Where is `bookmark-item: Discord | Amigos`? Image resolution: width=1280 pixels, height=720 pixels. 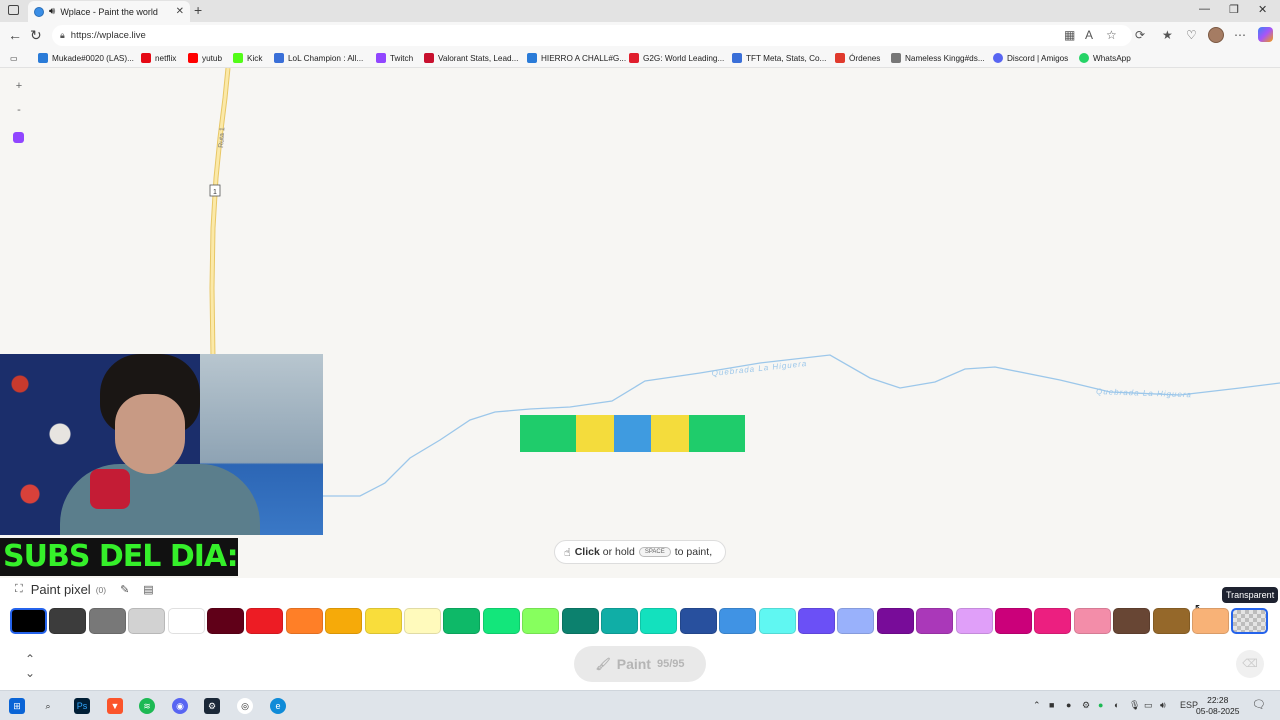 bookmark-item: Discord | Amigos is located at coordinates (1030, 58).